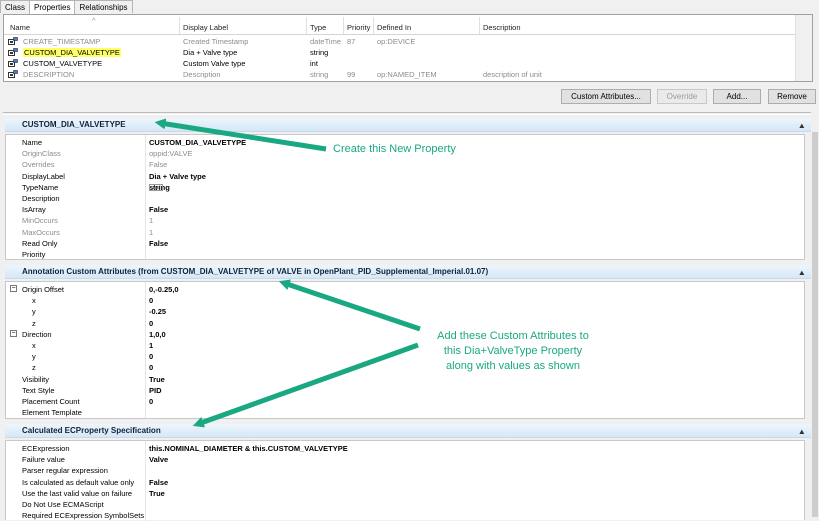 This screenshot has height=521, width=819. What do you see at coordinates (405, 379) in the screenshot?
I see `property-row: Visibility True` at bounding box center [405, 379].